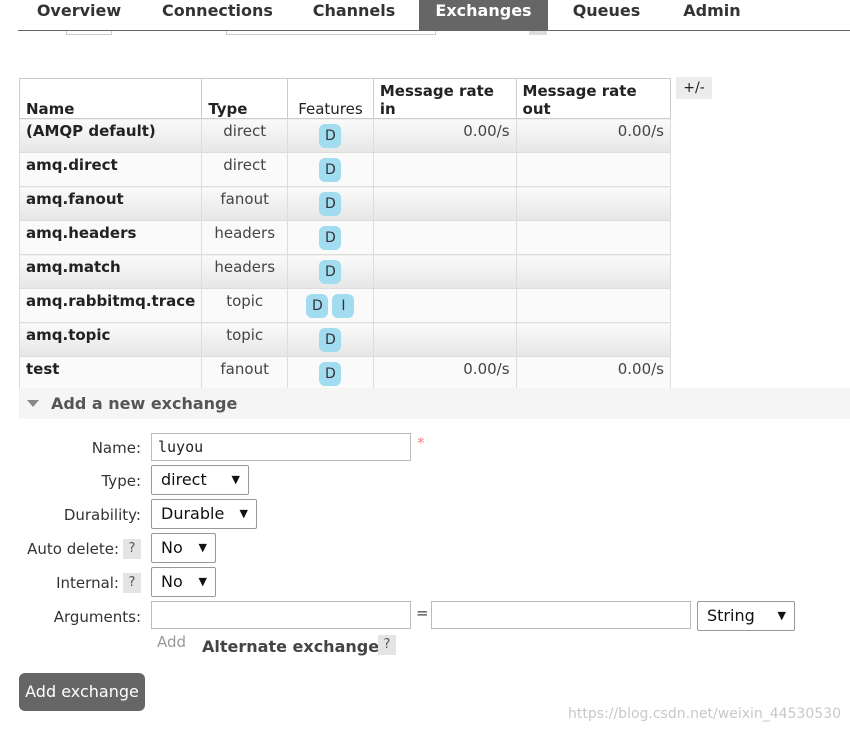 The image size is (850, 733). What do you see at coordinates (330, 98) in the screenshot?
I see `column-header-features: Features` at bounding box center [330, 98].